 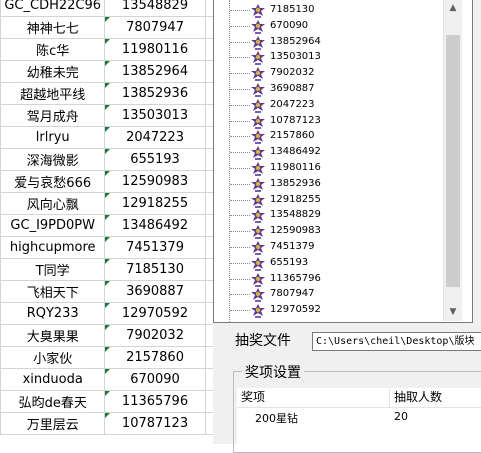 I want to click on nickname-cell: 大臭果果, so click(x=53, y=335).